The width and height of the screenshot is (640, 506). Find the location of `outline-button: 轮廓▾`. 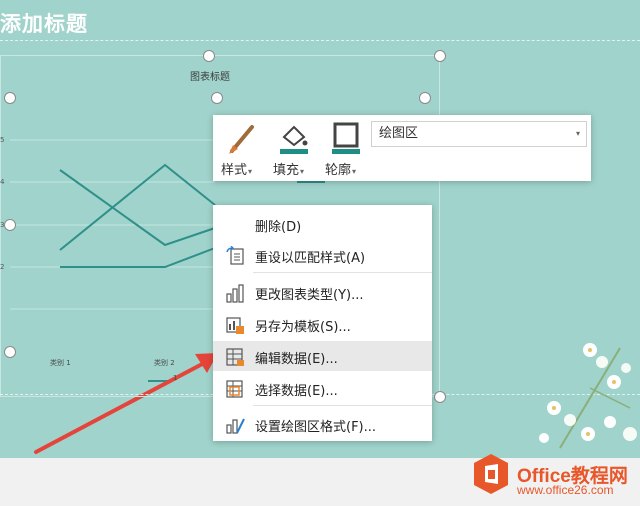

outline-button: 轮廓▾ is located at coordinates (346, 148).